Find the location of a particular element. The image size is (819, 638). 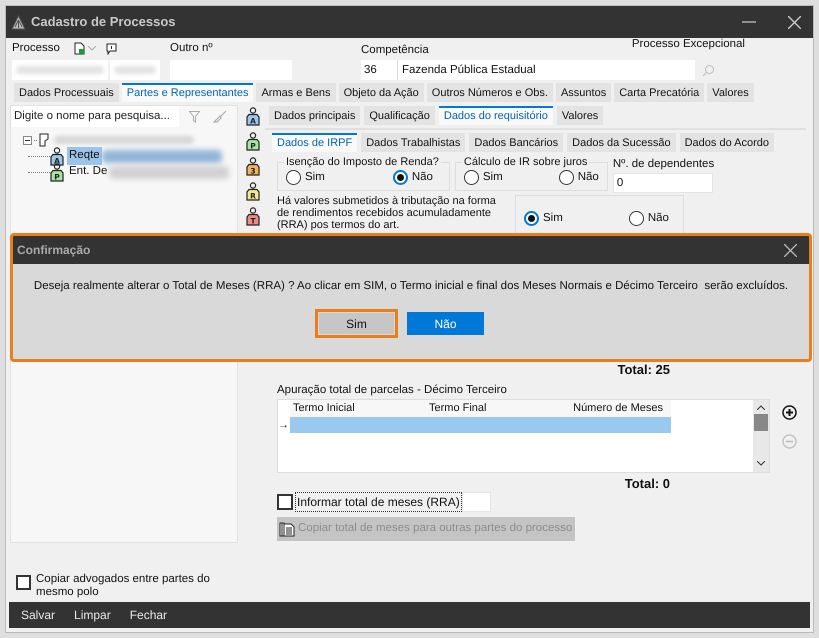

document-icon is located at coordinates (79, 48).